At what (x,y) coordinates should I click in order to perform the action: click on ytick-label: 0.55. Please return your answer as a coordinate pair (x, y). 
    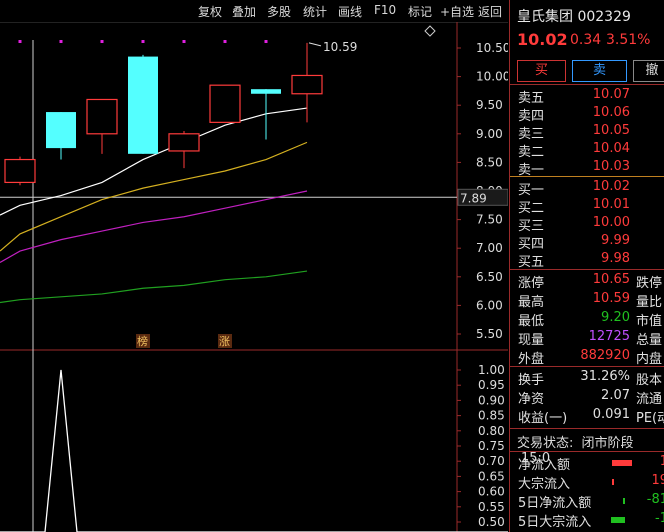
    Looking at the image, I should click on (491, 507).